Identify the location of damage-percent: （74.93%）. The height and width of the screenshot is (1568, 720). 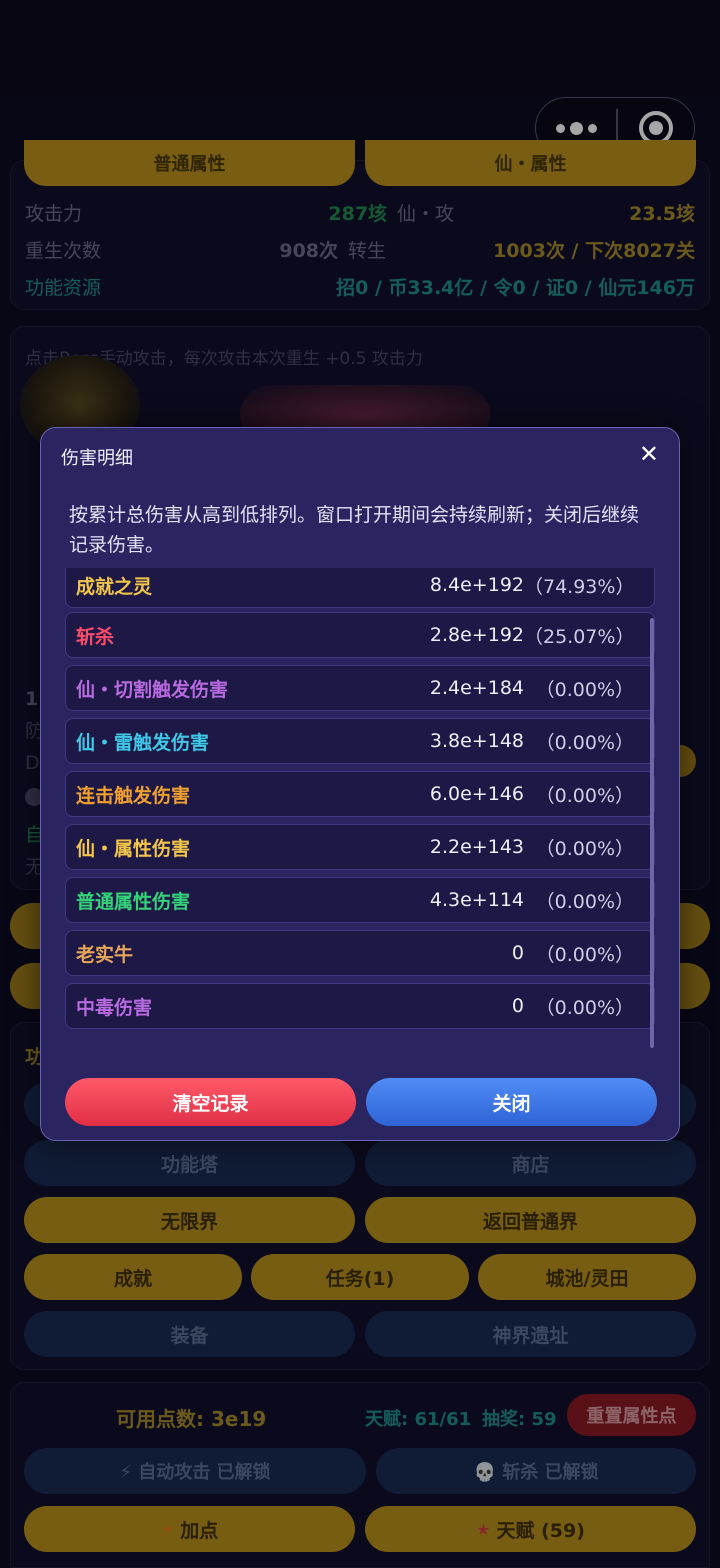
(579, 586).